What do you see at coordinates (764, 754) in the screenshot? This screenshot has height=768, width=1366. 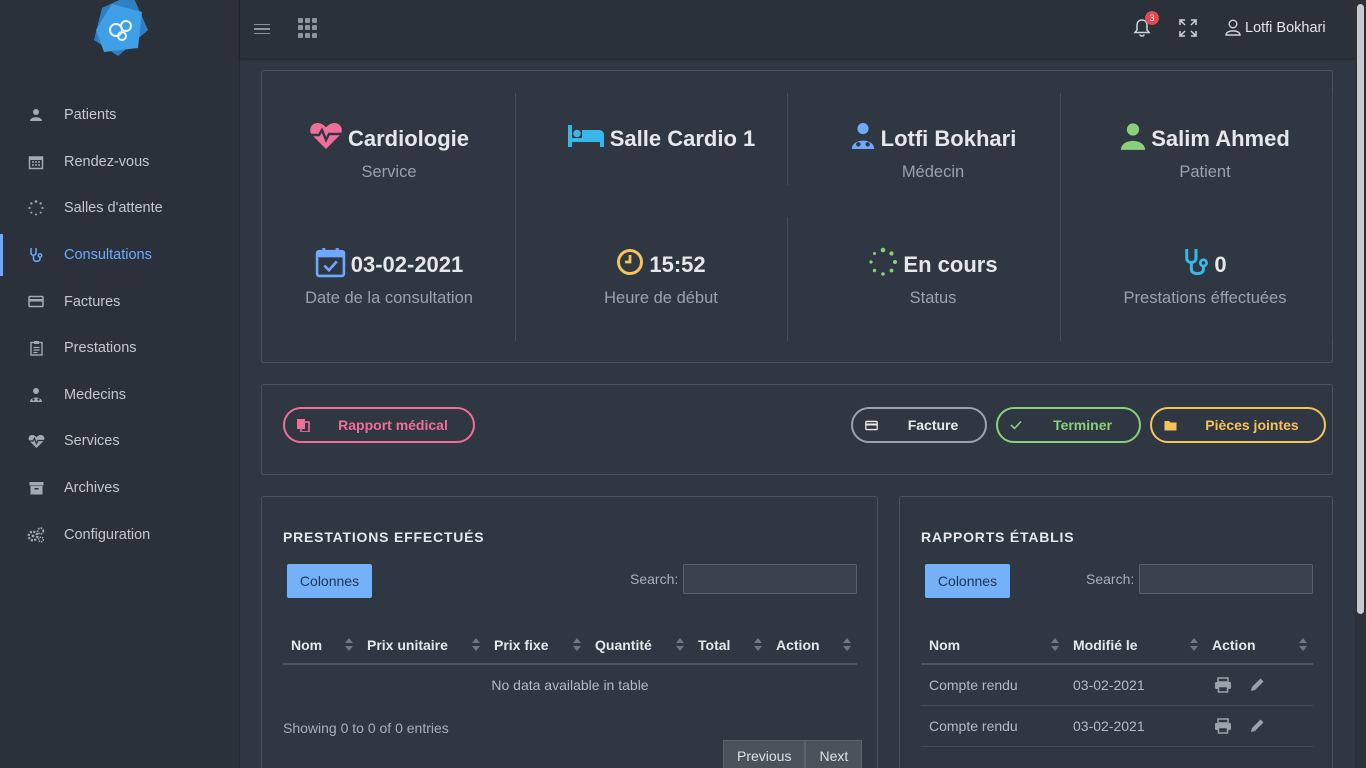 I see `previous-button: Previous` at bounding box center [764, 754].